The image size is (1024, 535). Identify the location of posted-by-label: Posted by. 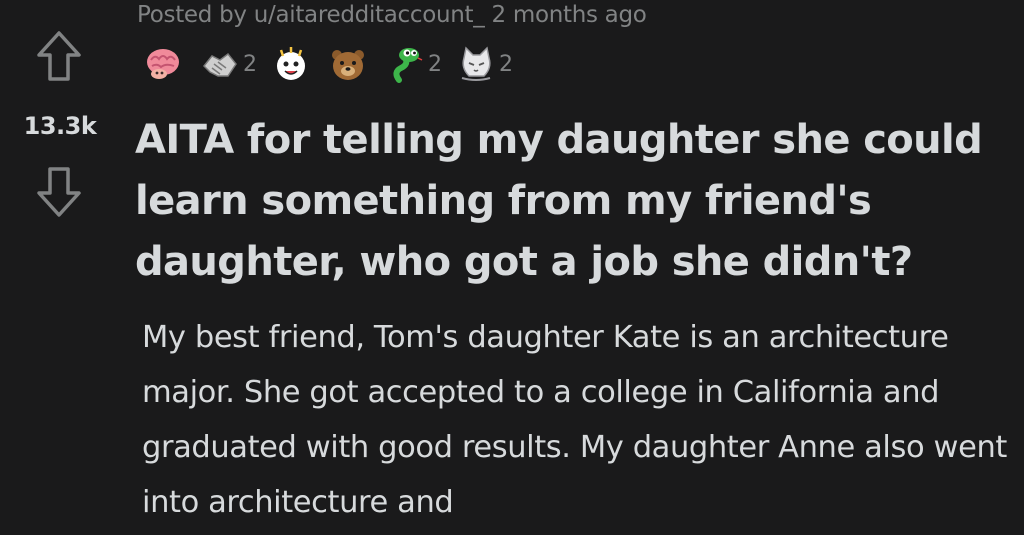
(192, 15).